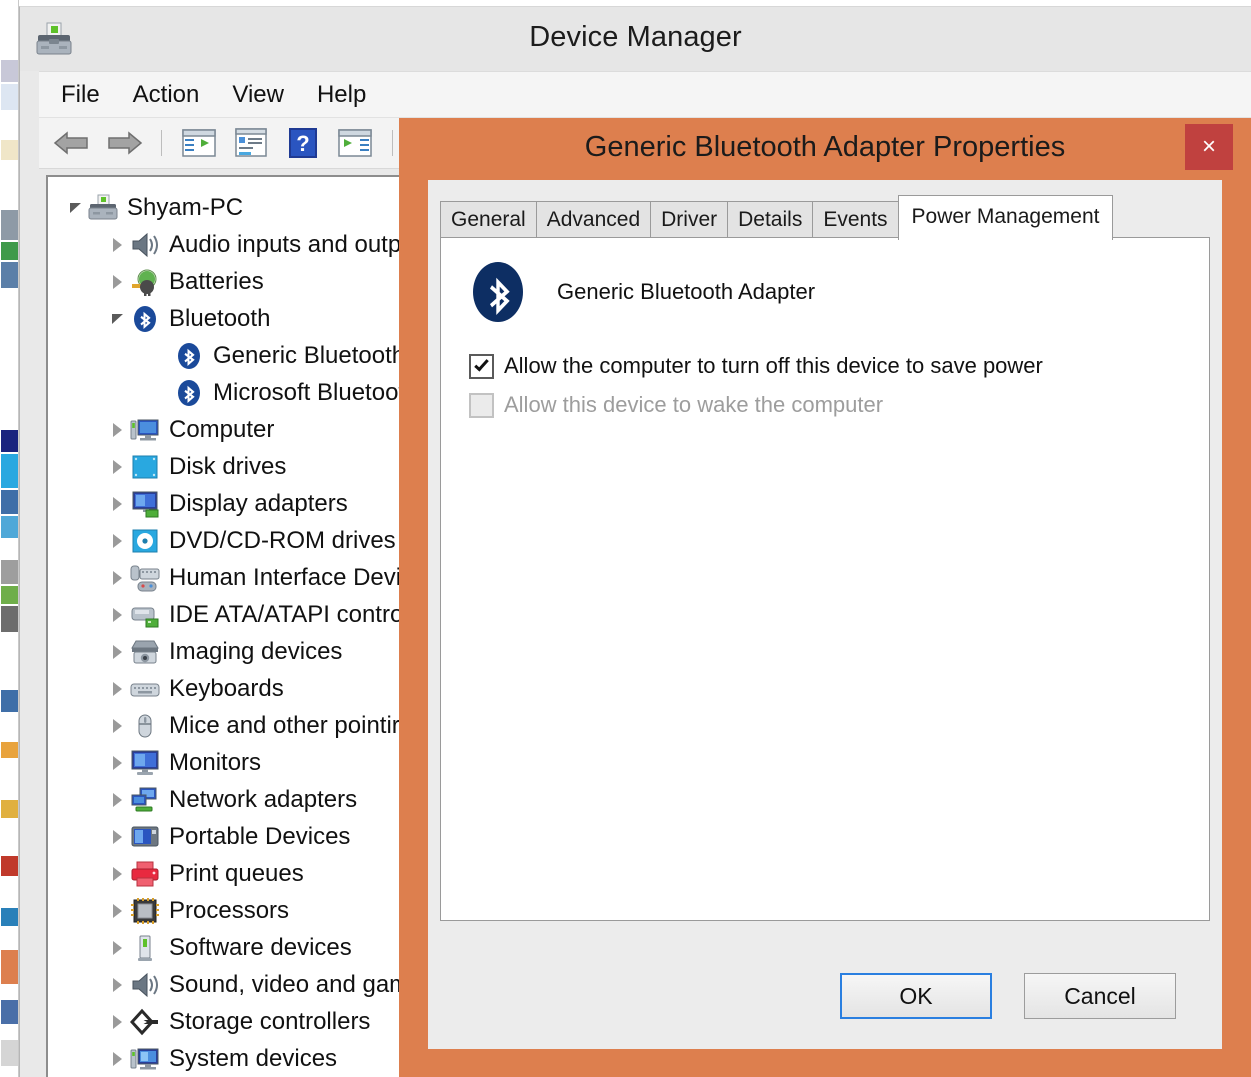 The height and width of the screenshot is (1077, 1251). I want to click on show-hide-console-tree-icon, so click(199, 143).